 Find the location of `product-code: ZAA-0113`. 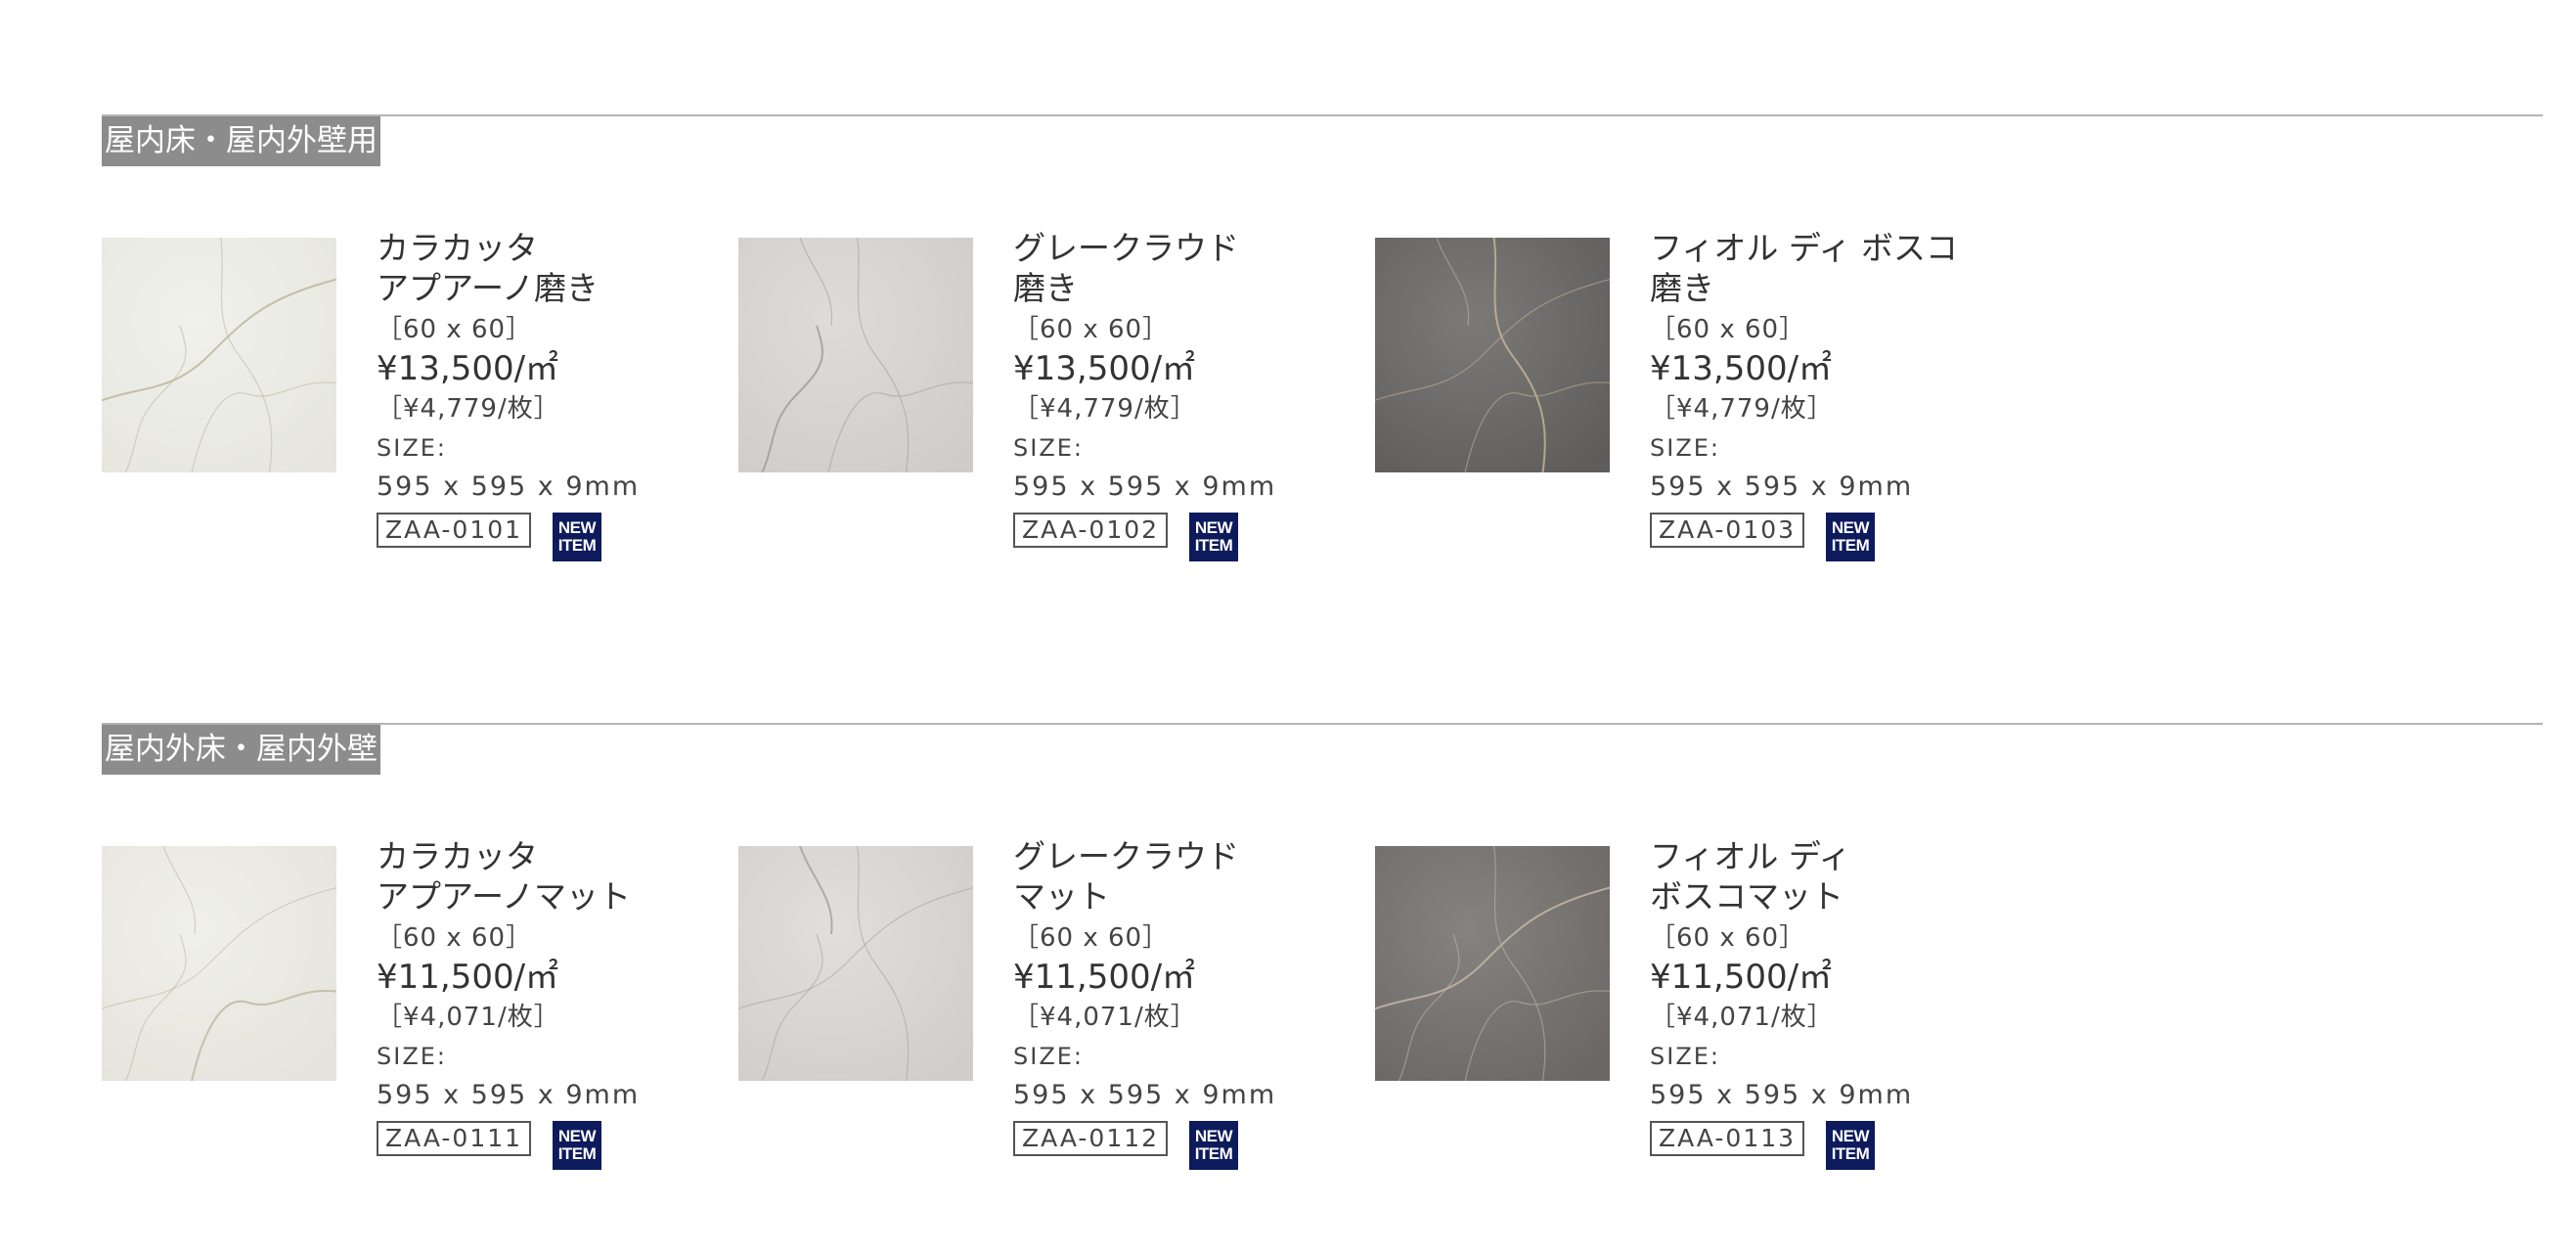

product-code: ZAA-0113 is located at coordinates (1727, 1138).